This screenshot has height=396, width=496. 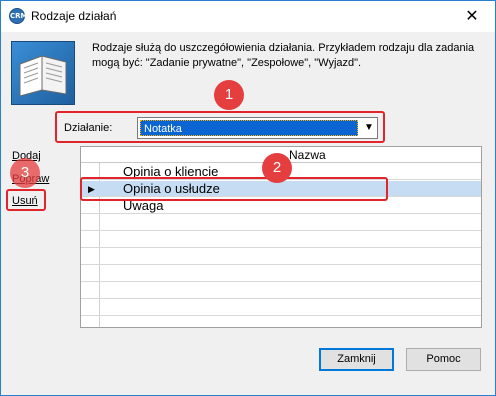 What do you see at coordinates (18, 16) in the screenshot?
I see `app-icon: CRM` at bounding box center [18, 16].